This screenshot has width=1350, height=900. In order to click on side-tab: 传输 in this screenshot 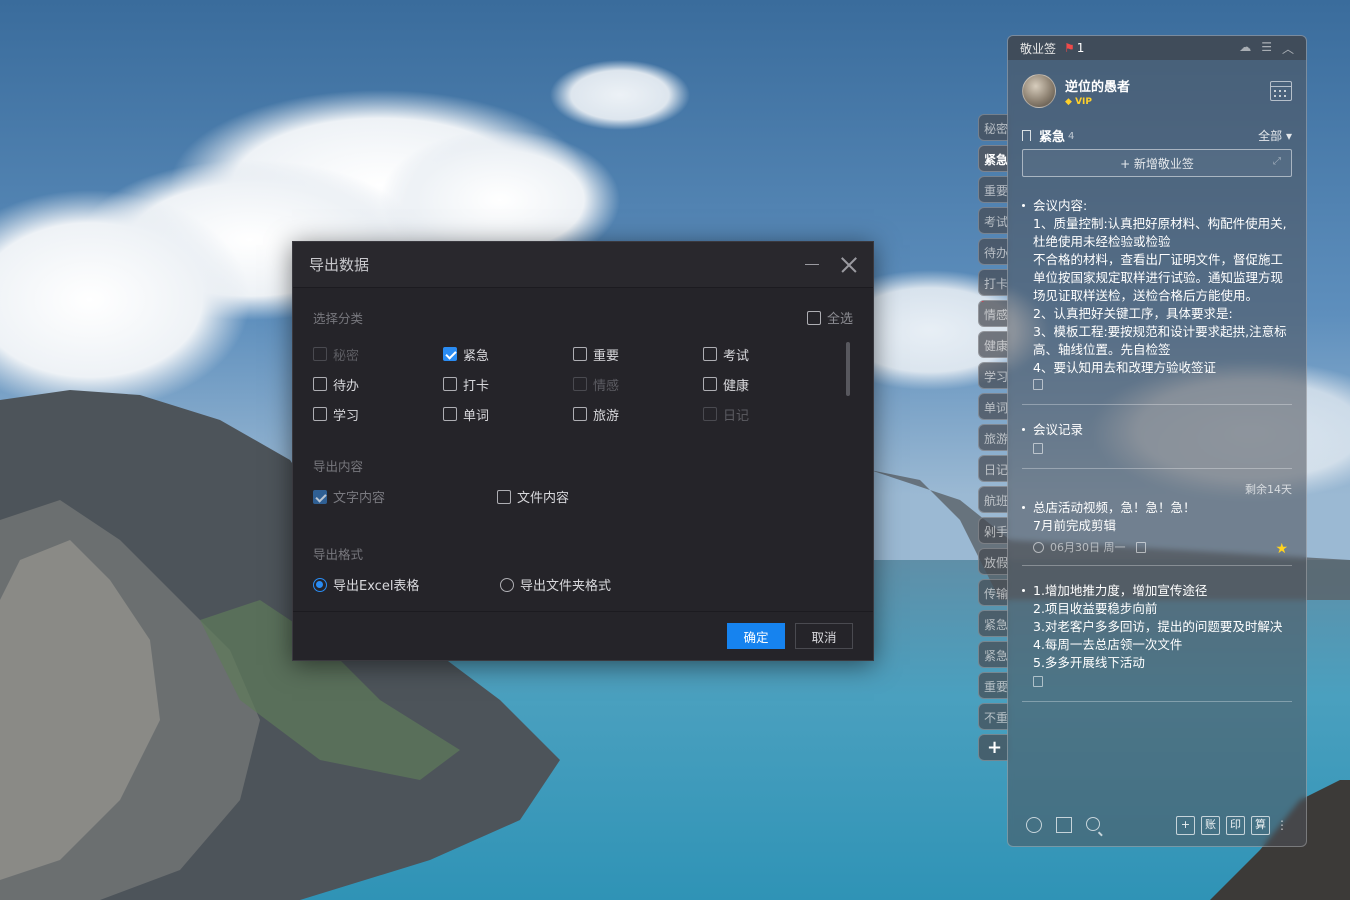, I will do `click(993, 592)`.